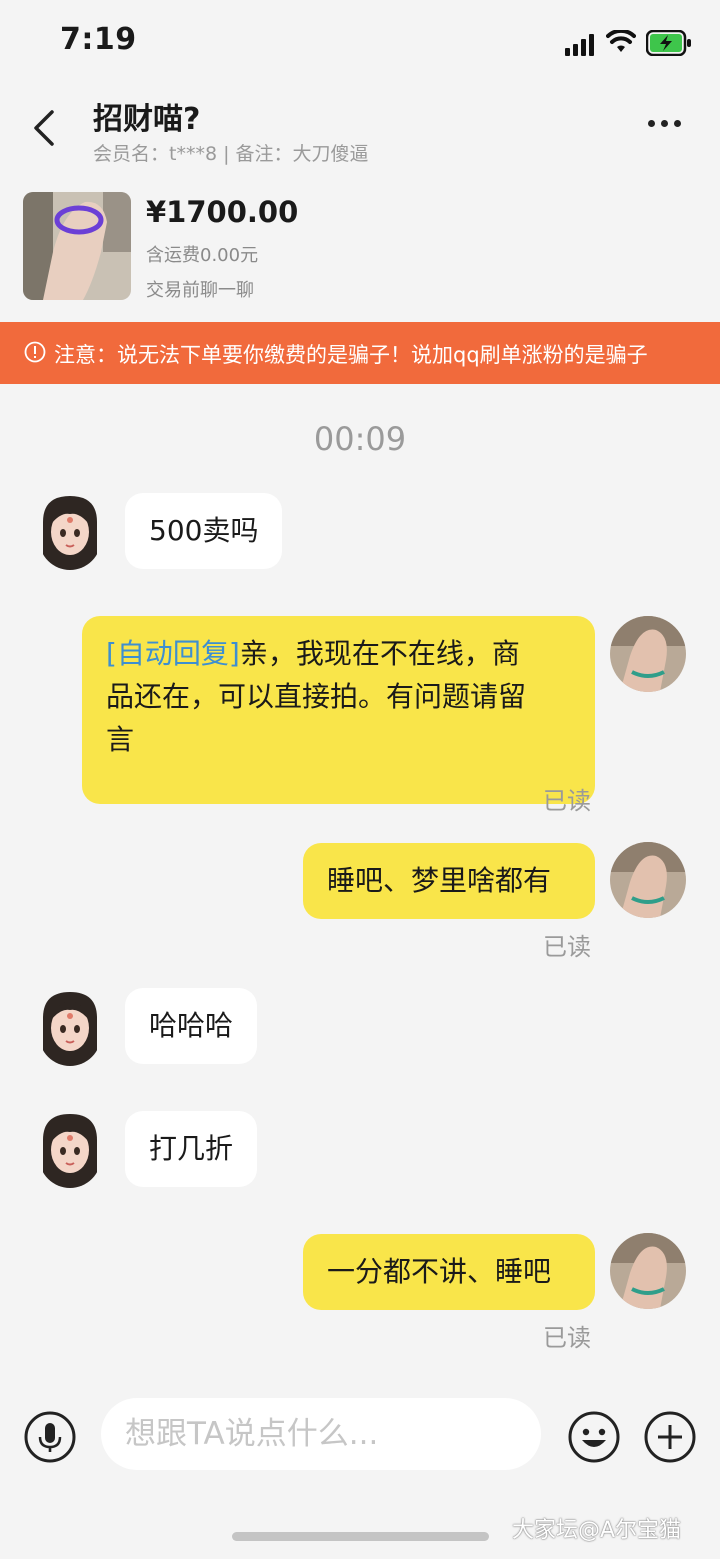  Describe the element at coordinates (379, 653) in the screenshot. I see `message-text-line: 亲，我现在不在线，商` at that location.